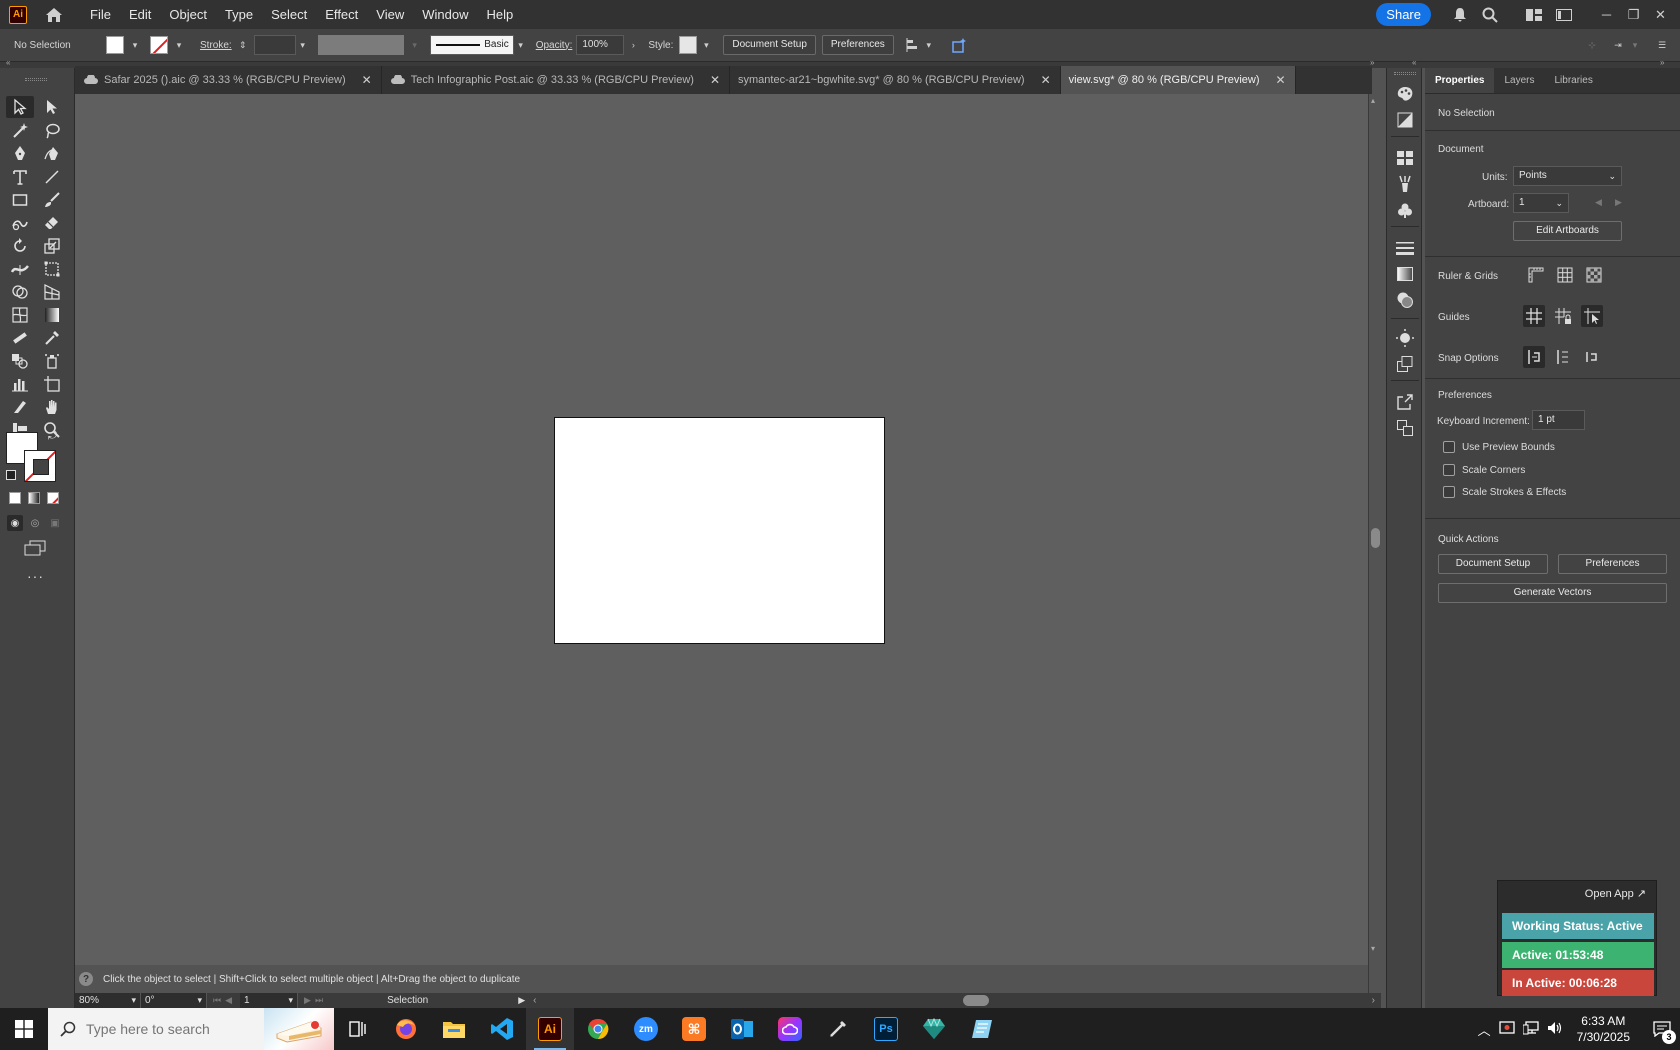 This screenshot has height=1050, width=1680. Describe the element at coordinates (1563, 357) in the screenshot. I see `snap-to-pixel-icon` at that location.